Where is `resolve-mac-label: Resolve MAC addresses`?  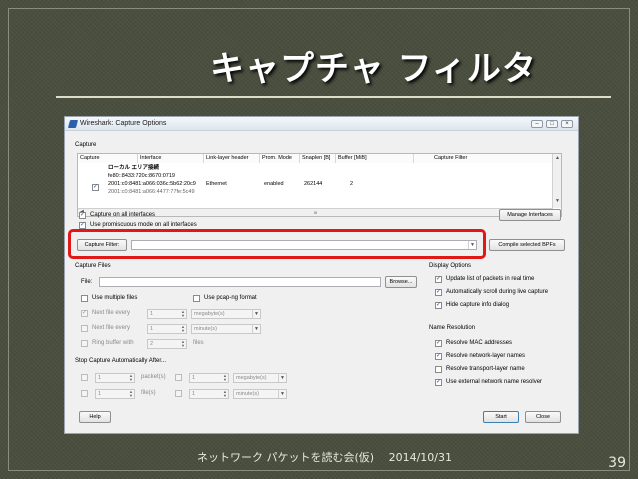 resolve-mac-label: Resolve MAC addresses is located at coordinates (479, 343).